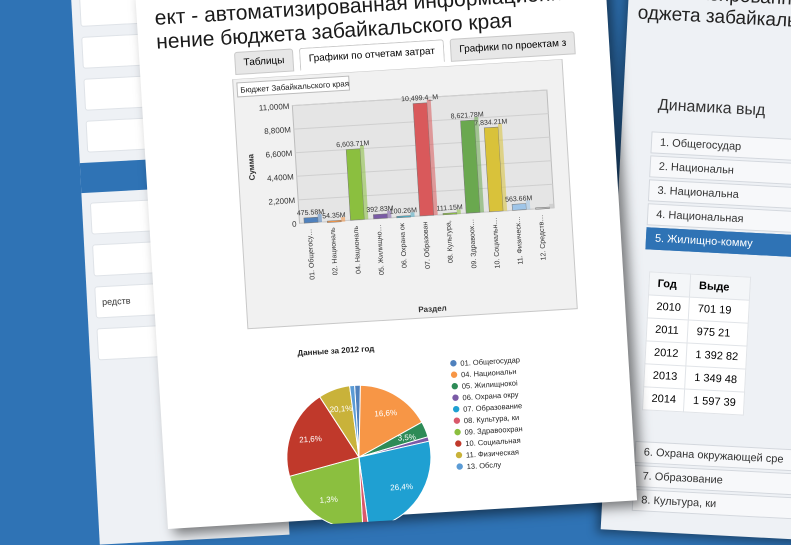  I want to click on legend-entry: 09. Здравоохран, so click(493, 430).